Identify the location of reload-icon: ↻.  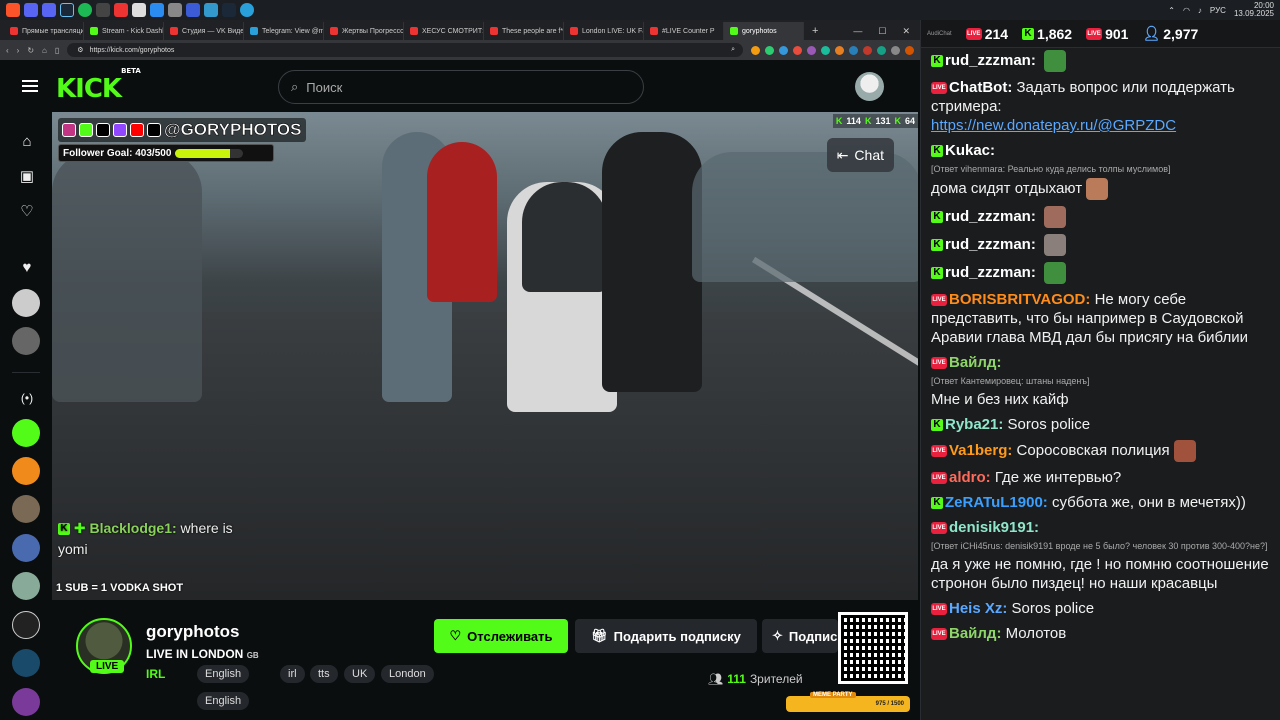
(30, 50).